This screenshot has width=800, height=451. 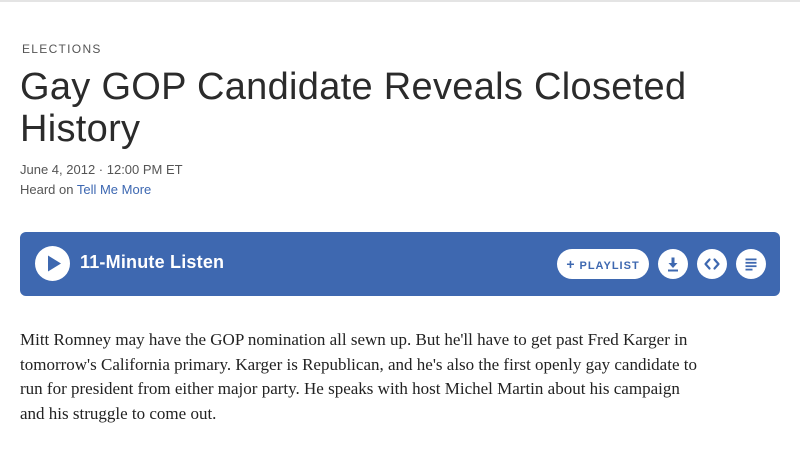 I want to click on play-button, so click(x=52, y=263).